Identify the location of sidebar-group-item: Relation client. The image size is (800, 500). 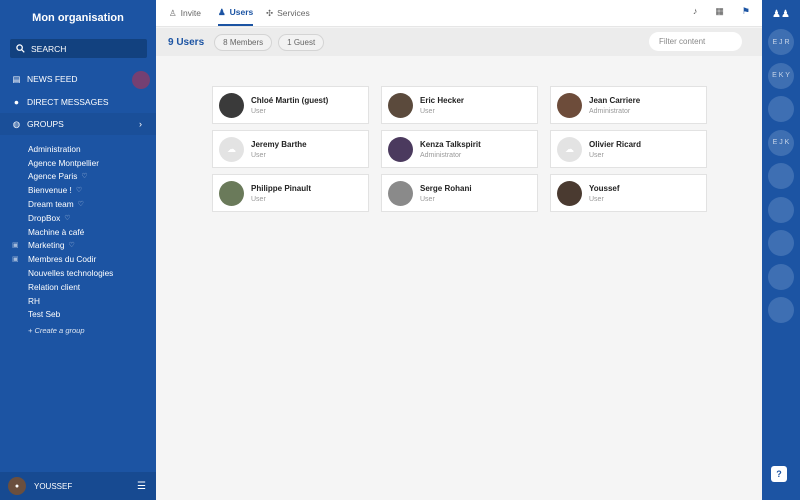
(78, 287).